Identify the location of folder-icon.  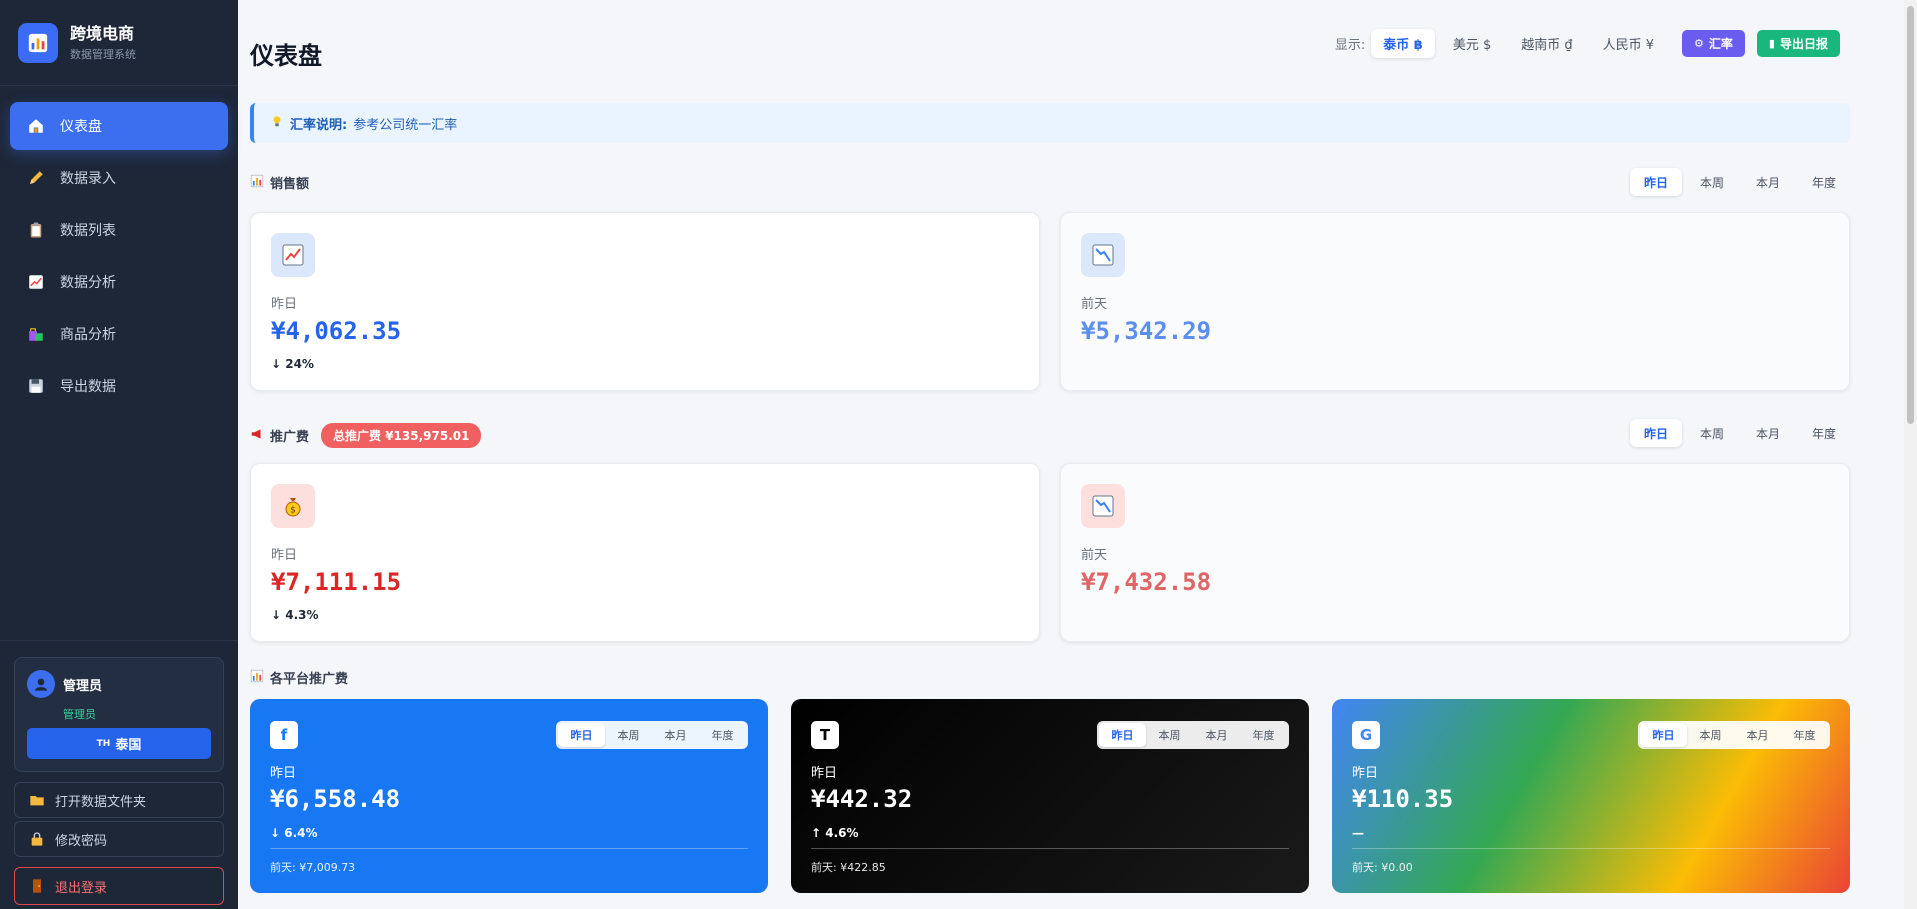
(37, 800).